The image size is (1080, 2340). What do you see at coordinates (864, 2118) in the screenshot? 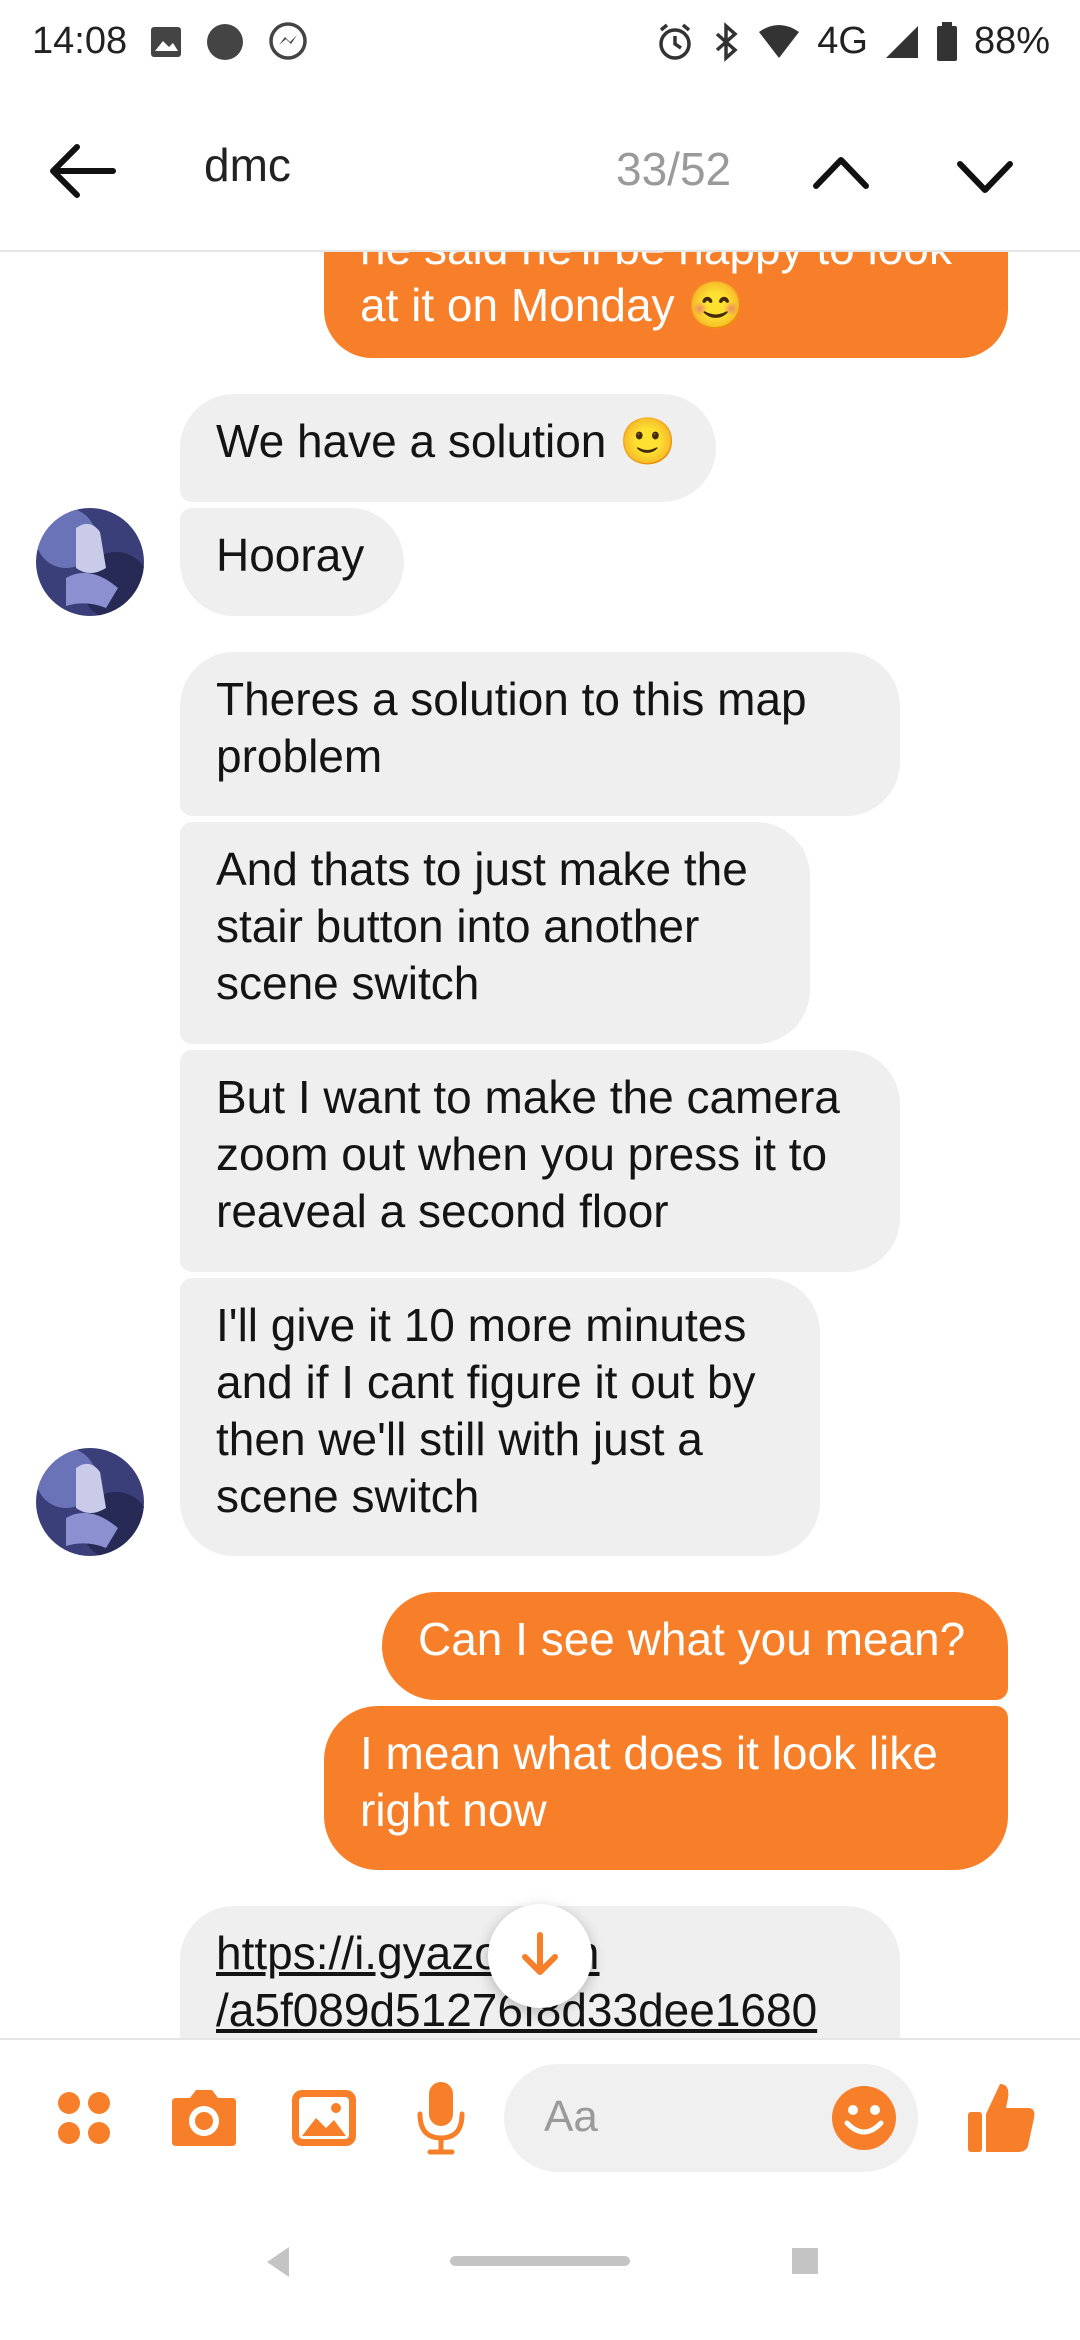
I see `emoji-icon` at bounding box center [864, 2118].